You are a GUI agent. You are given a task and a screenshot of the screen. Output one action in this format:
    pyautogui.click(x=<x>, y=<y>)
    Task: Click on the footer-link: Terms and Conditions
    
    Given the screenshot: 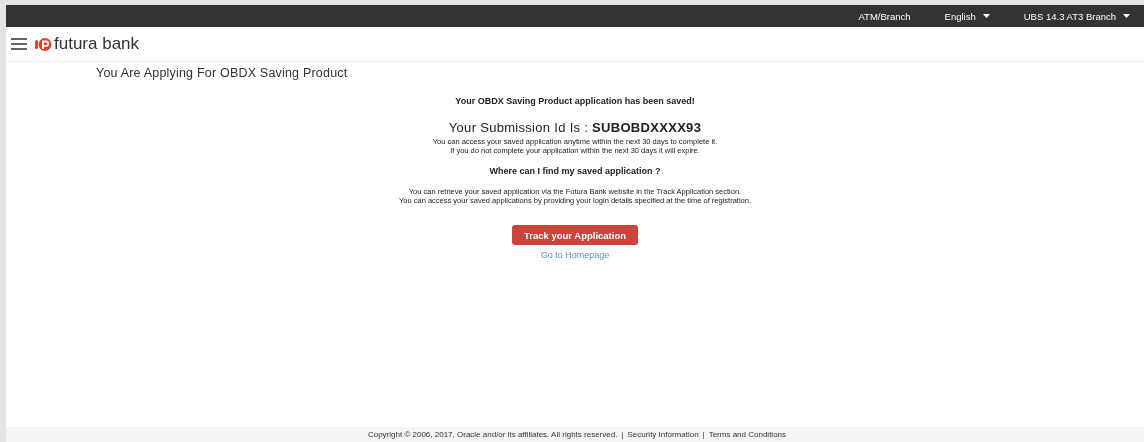 What is the action you would take?
    pyautogui.click(x=747, y=434)
    